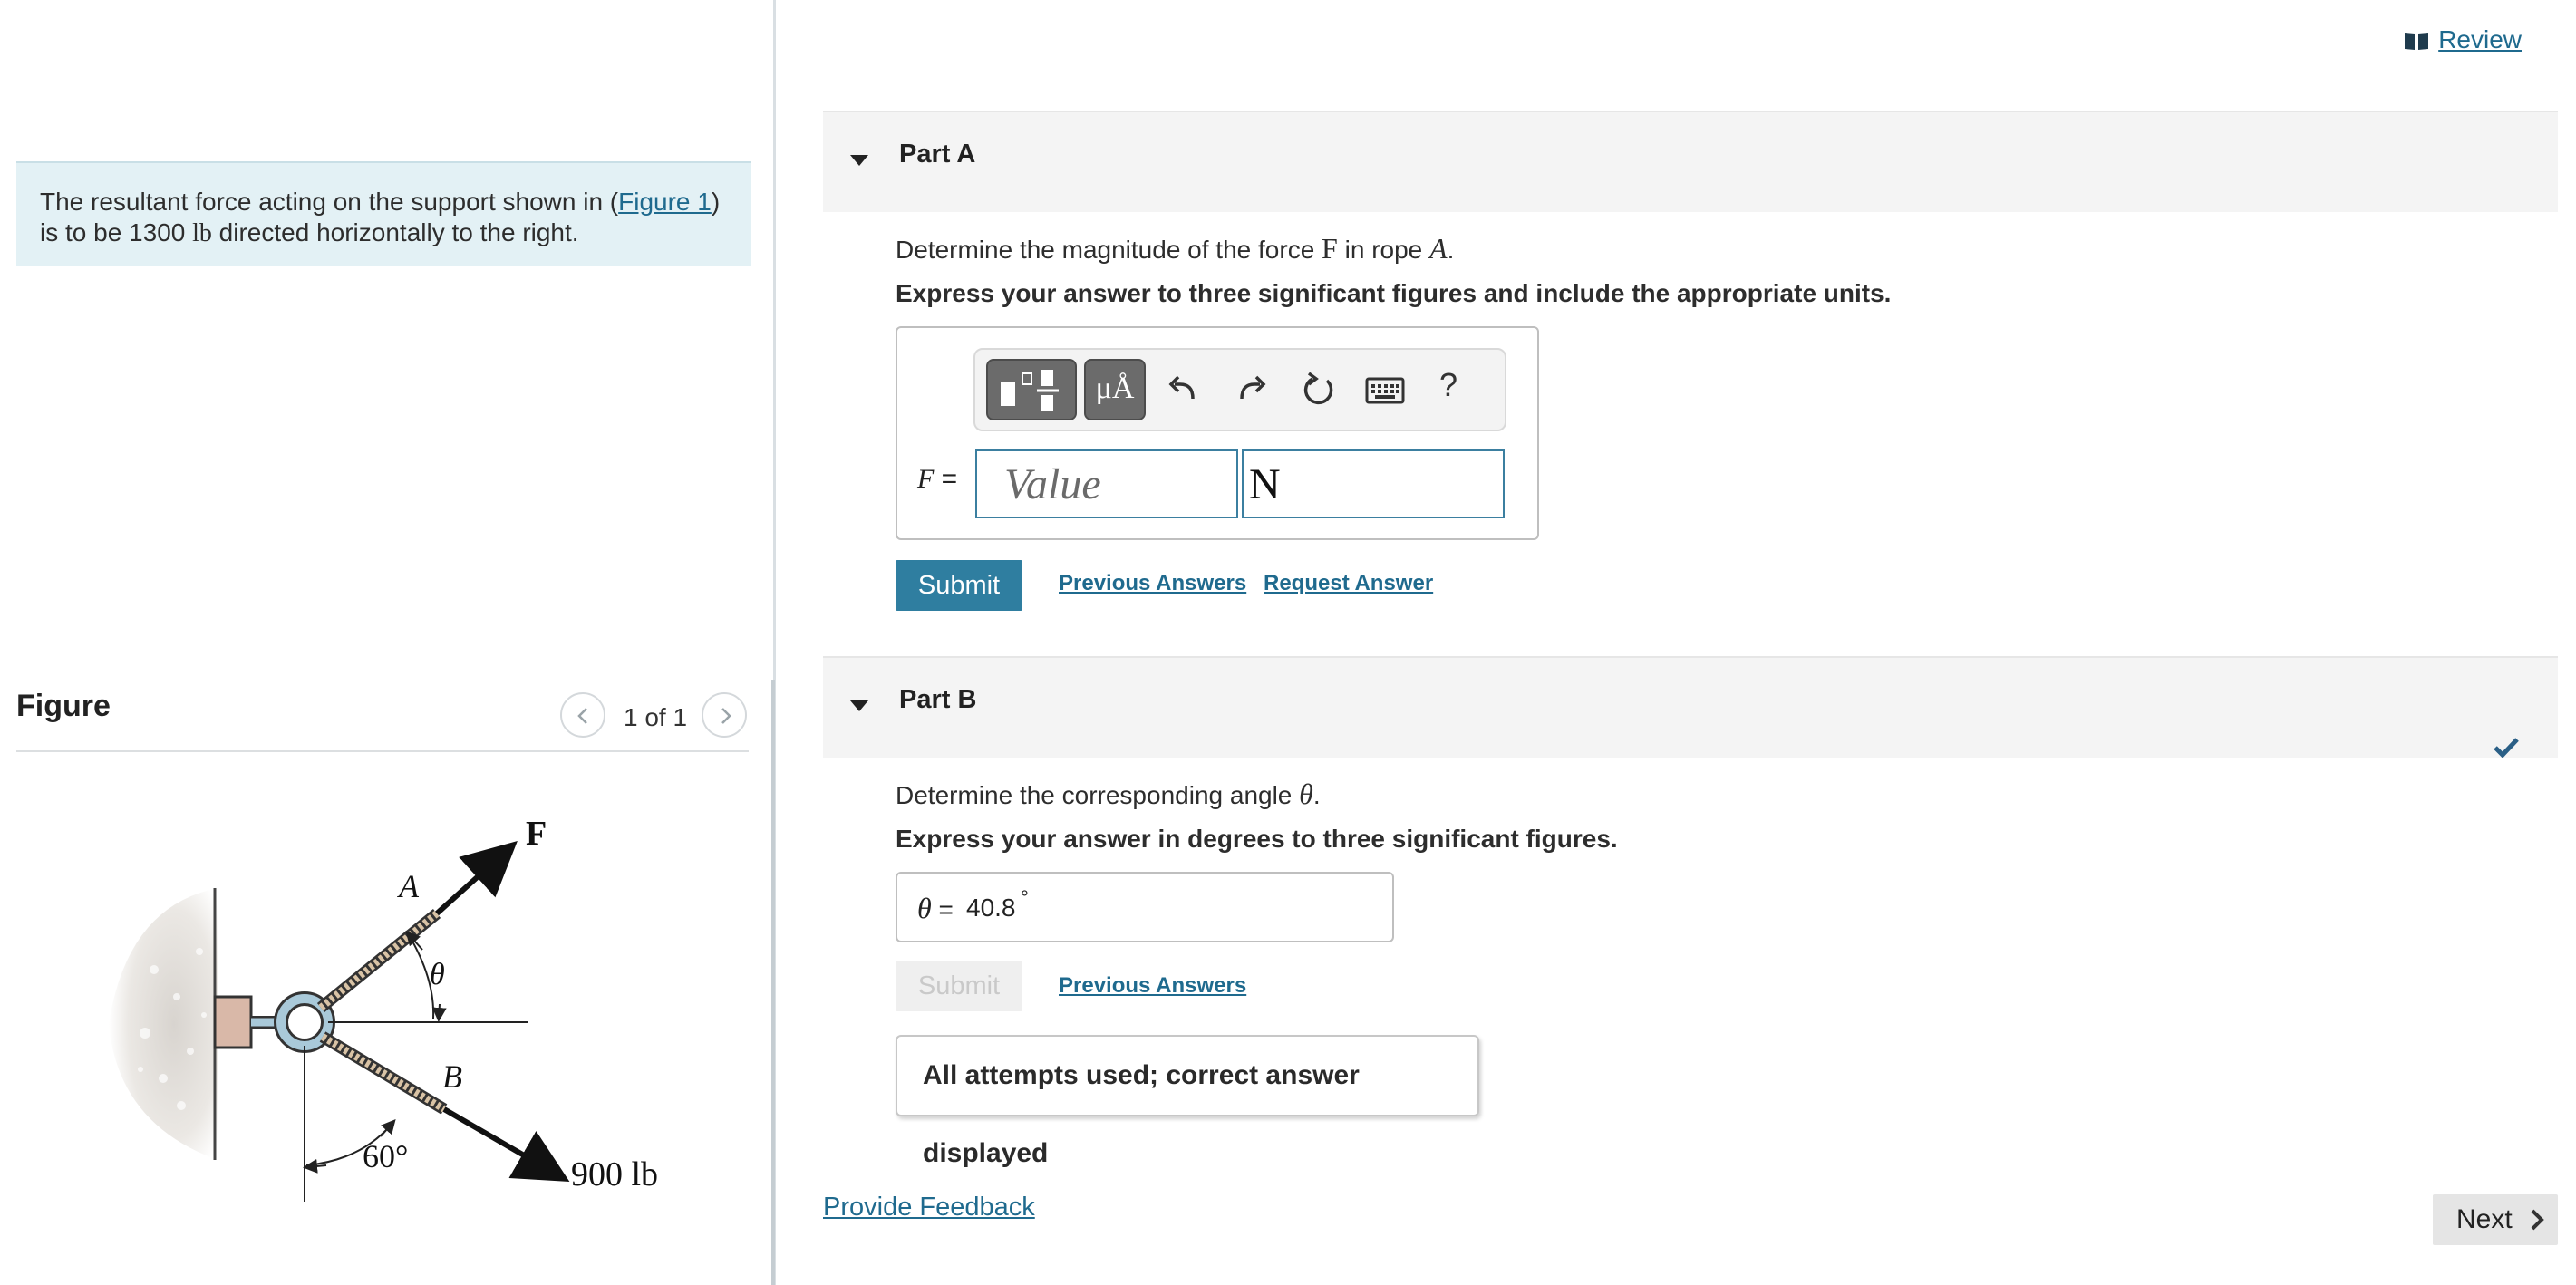 The height and width of the screenshot is (1285, 2576). I want to click on part-b-previous-answers-link: Previous Answers, so click(1152, 986).